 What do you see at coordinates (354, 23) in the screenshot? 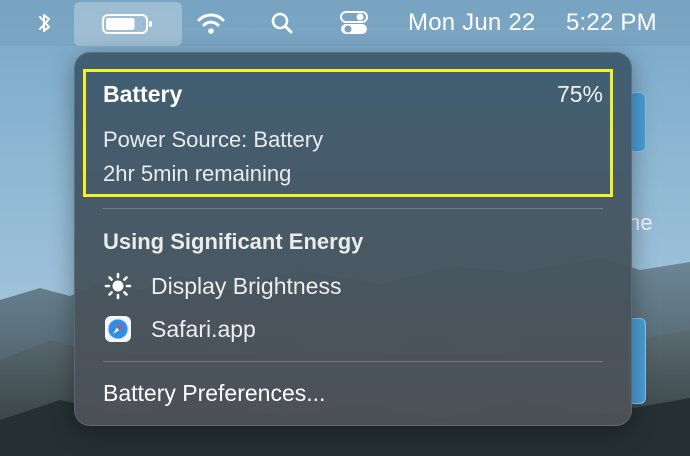
I see `control-center-icon` at bounding box center [354, 23].